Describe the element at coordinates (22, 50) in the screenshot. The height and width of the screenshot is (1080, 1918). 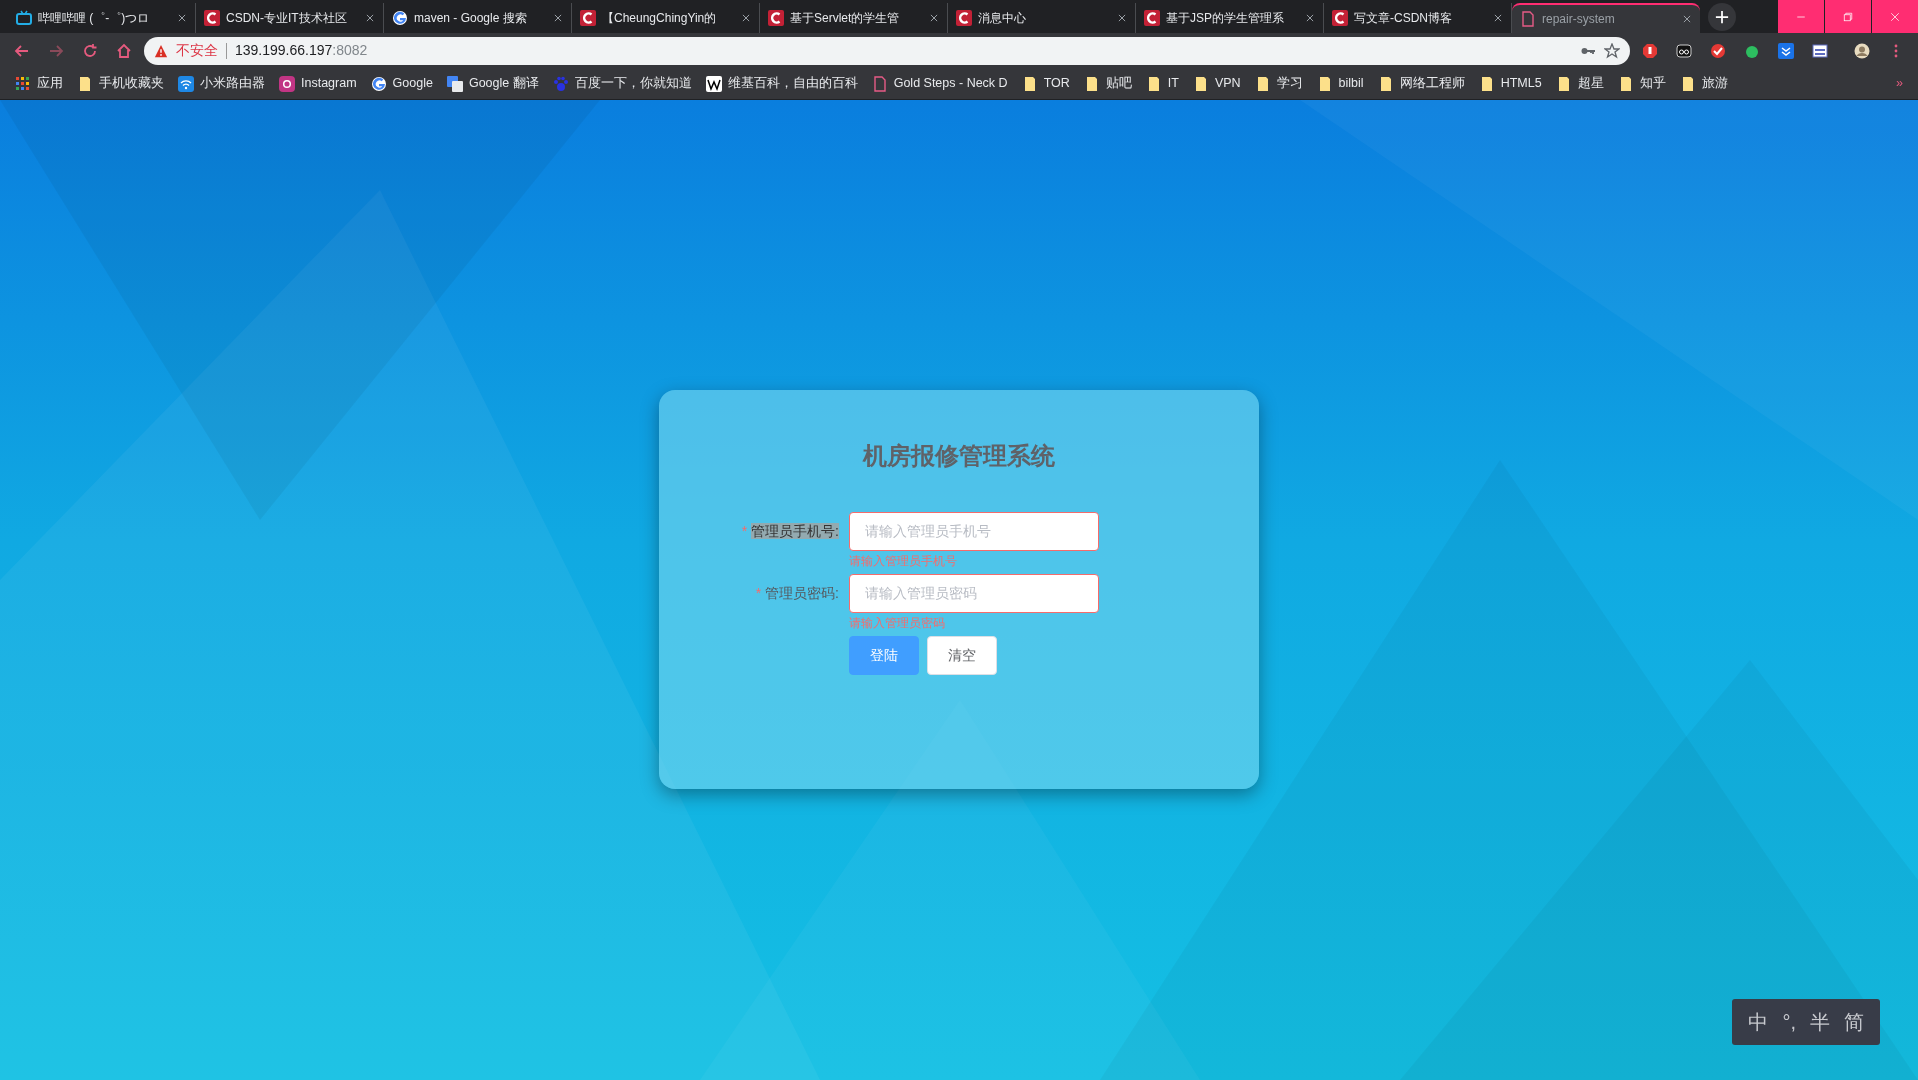
I see `back-icon` at that location.